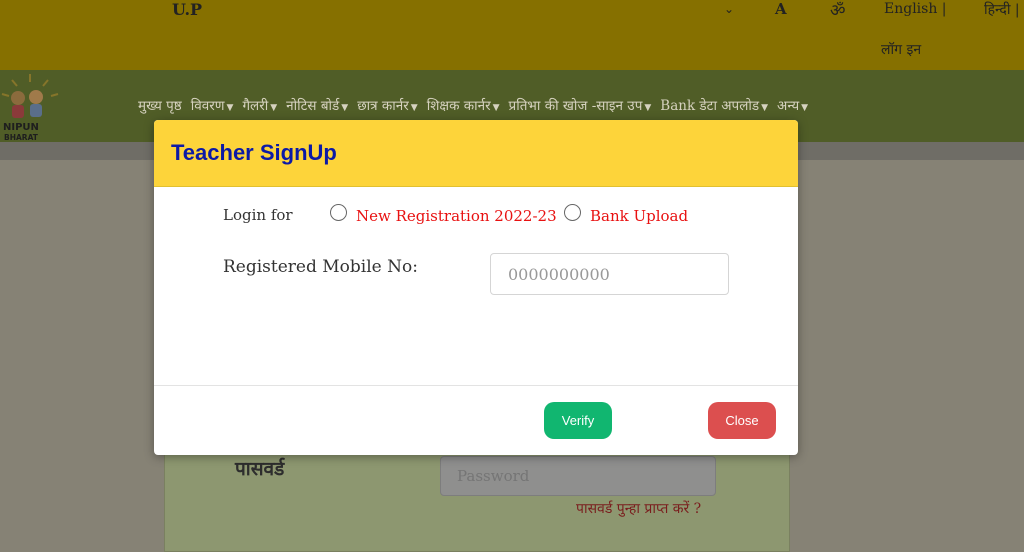 Image resolution: width=1024 pixels, height=552 pixels. Describe the element at coordinates (572, 212) in the screenshot. I see `bank-upload-radio` at that location.